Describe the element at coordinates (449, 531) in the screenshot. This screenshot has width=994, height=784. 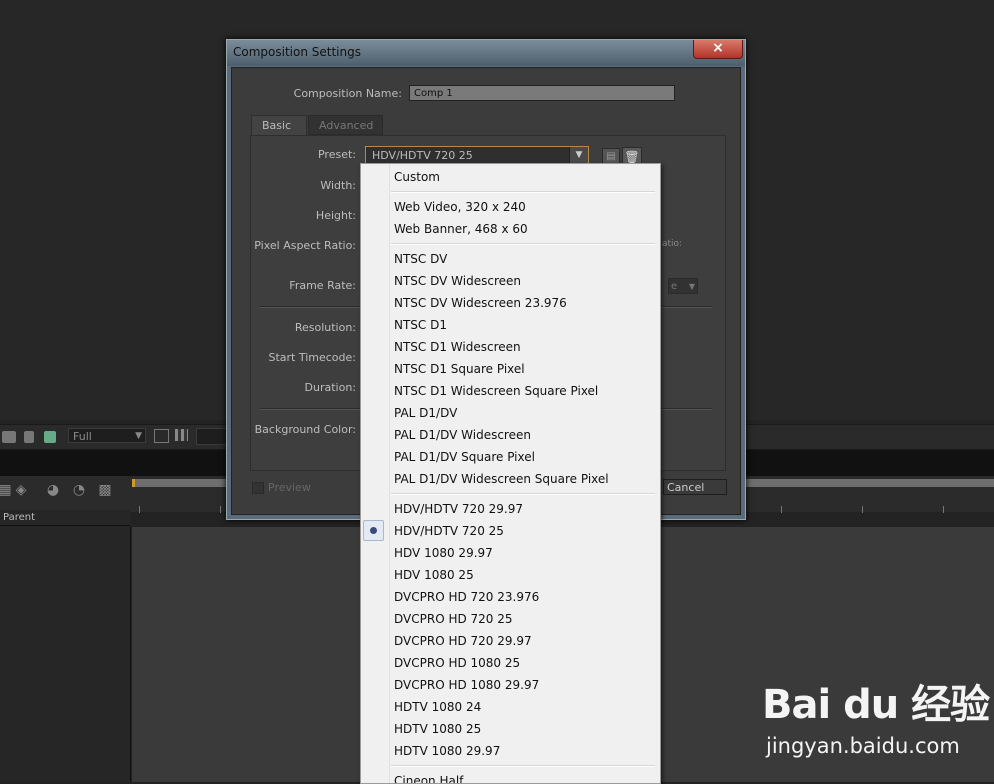
I see `preset-menu-item: HDV/HDTV 720 25` at that location.